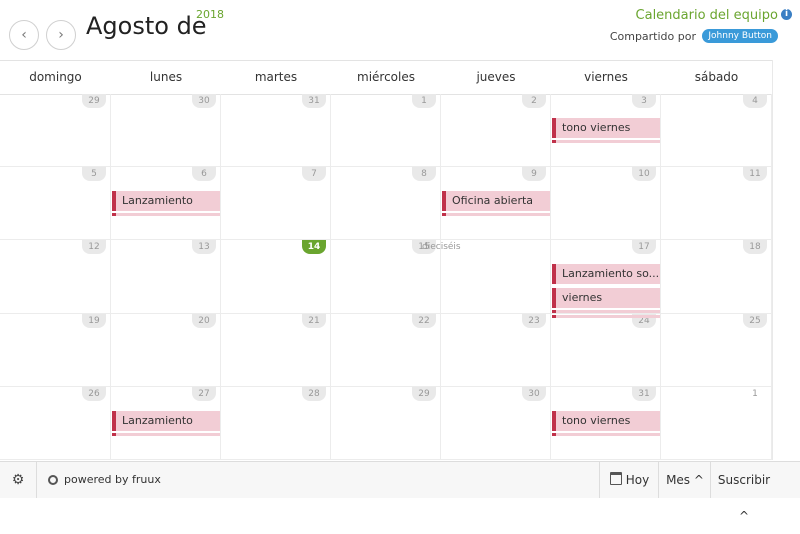 The width and height of the screenshot is (800, 534). I want to click on day-cell: 25, so click(716, 350).